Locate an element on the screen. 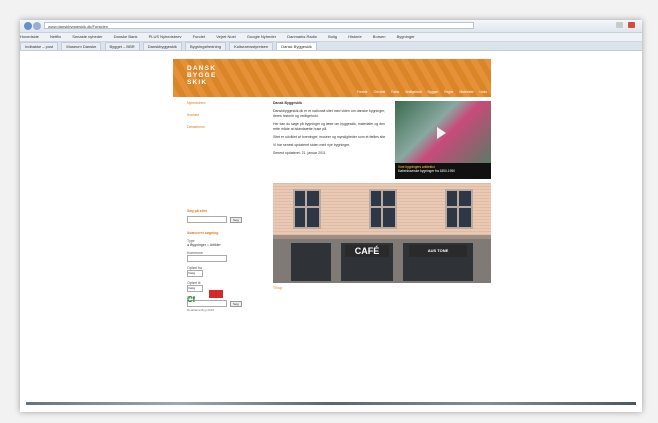 This screenshot has height=423, width=658. close-icon is located at coordinates (631, 25).